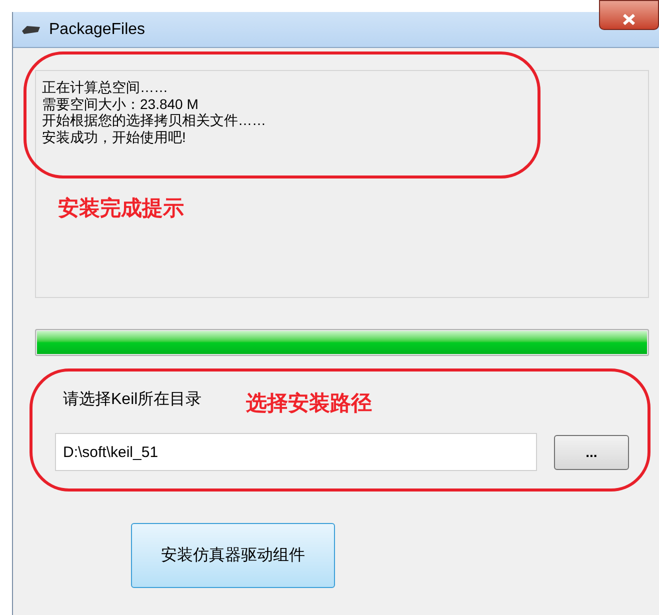  Describe the element at coordinates (296, 452) in the screenshot. I see `path-field: D:\soft\keil_51` at that location.